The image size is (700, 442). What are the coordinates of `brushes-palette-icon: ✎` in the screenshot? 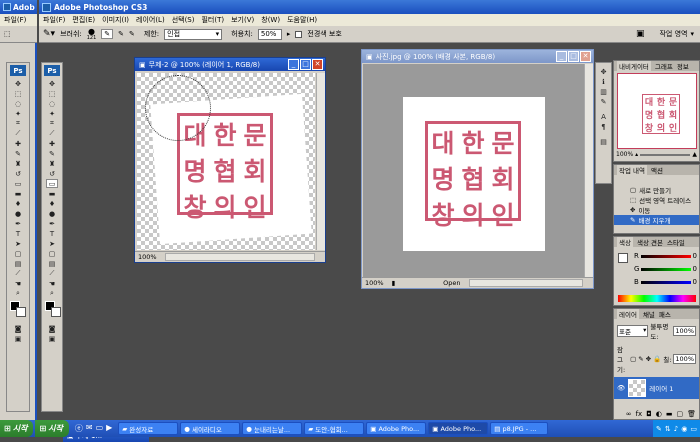 It's located at (604, 101).